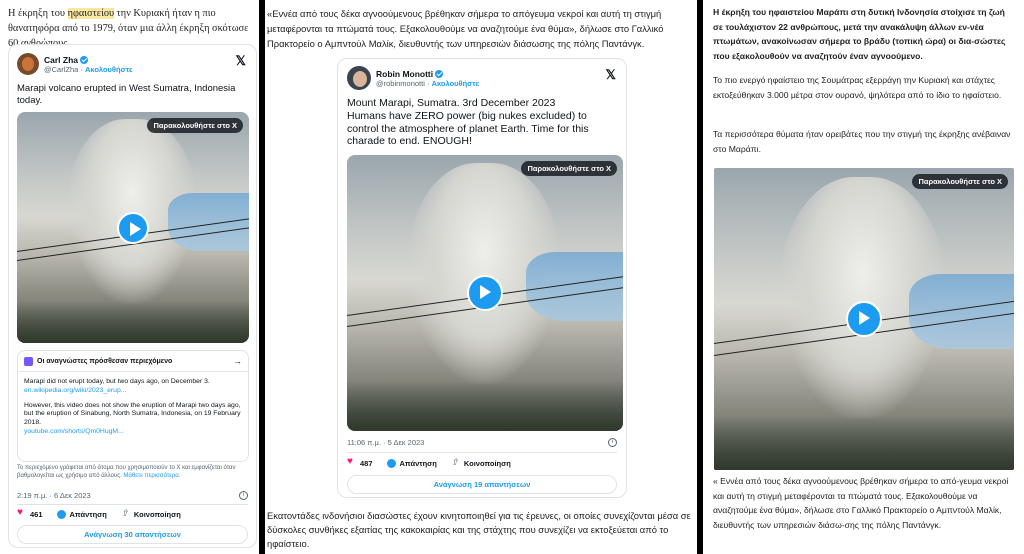  What do you see at coordinates (404, 74) in the screenshot?
I see `author-name: Robin Monotti` at bounding box center [404, 74].